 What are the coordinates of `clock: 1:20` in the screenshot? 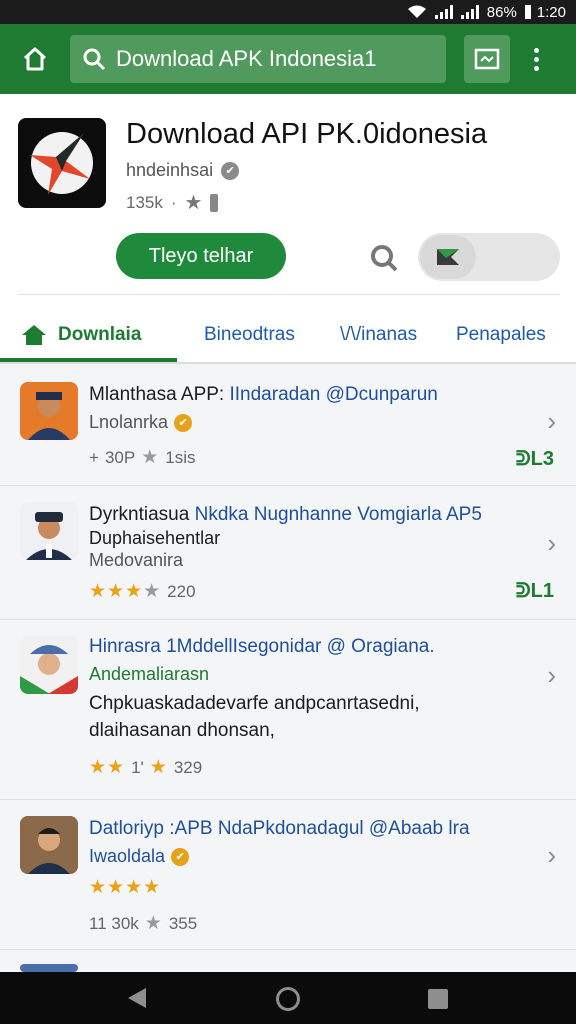 It's located at (551, 12).